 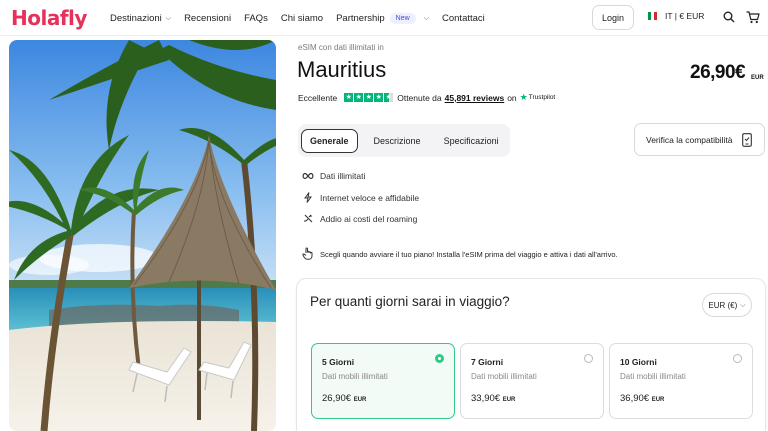 What do you see at coordinates (613, 17) in the screenshot?
I see `login-button: Login` at bounding box center [613, 17].